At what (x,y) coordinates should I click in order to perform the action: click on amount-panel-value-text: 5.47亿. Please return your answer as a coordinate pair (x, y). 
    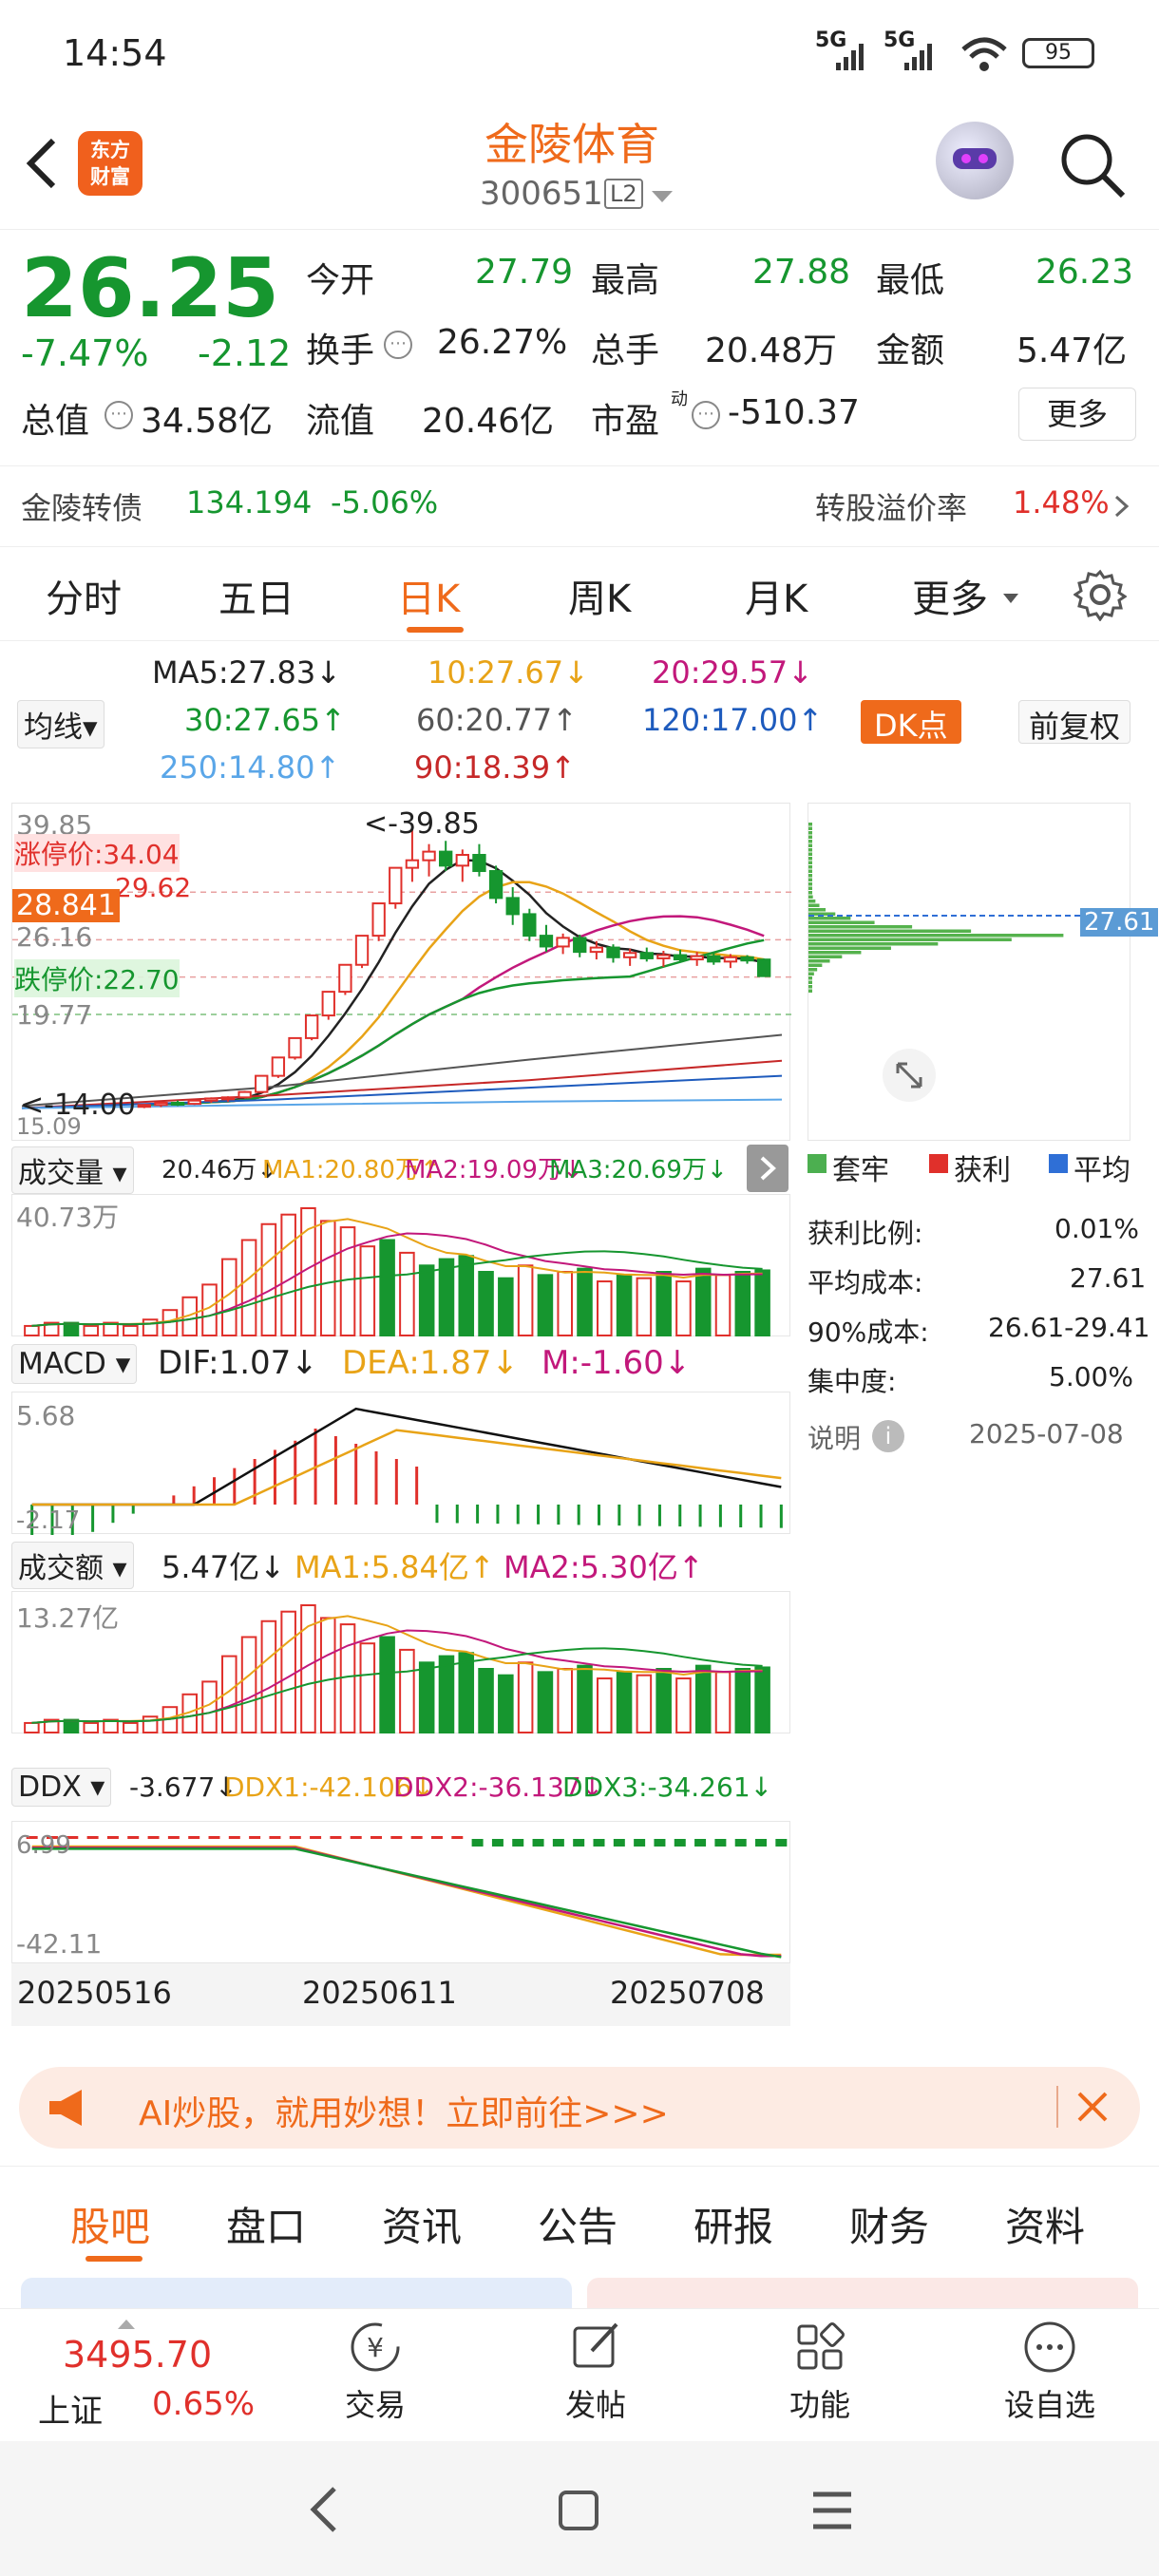
    Looking at the image, I should click on (211, 1567).